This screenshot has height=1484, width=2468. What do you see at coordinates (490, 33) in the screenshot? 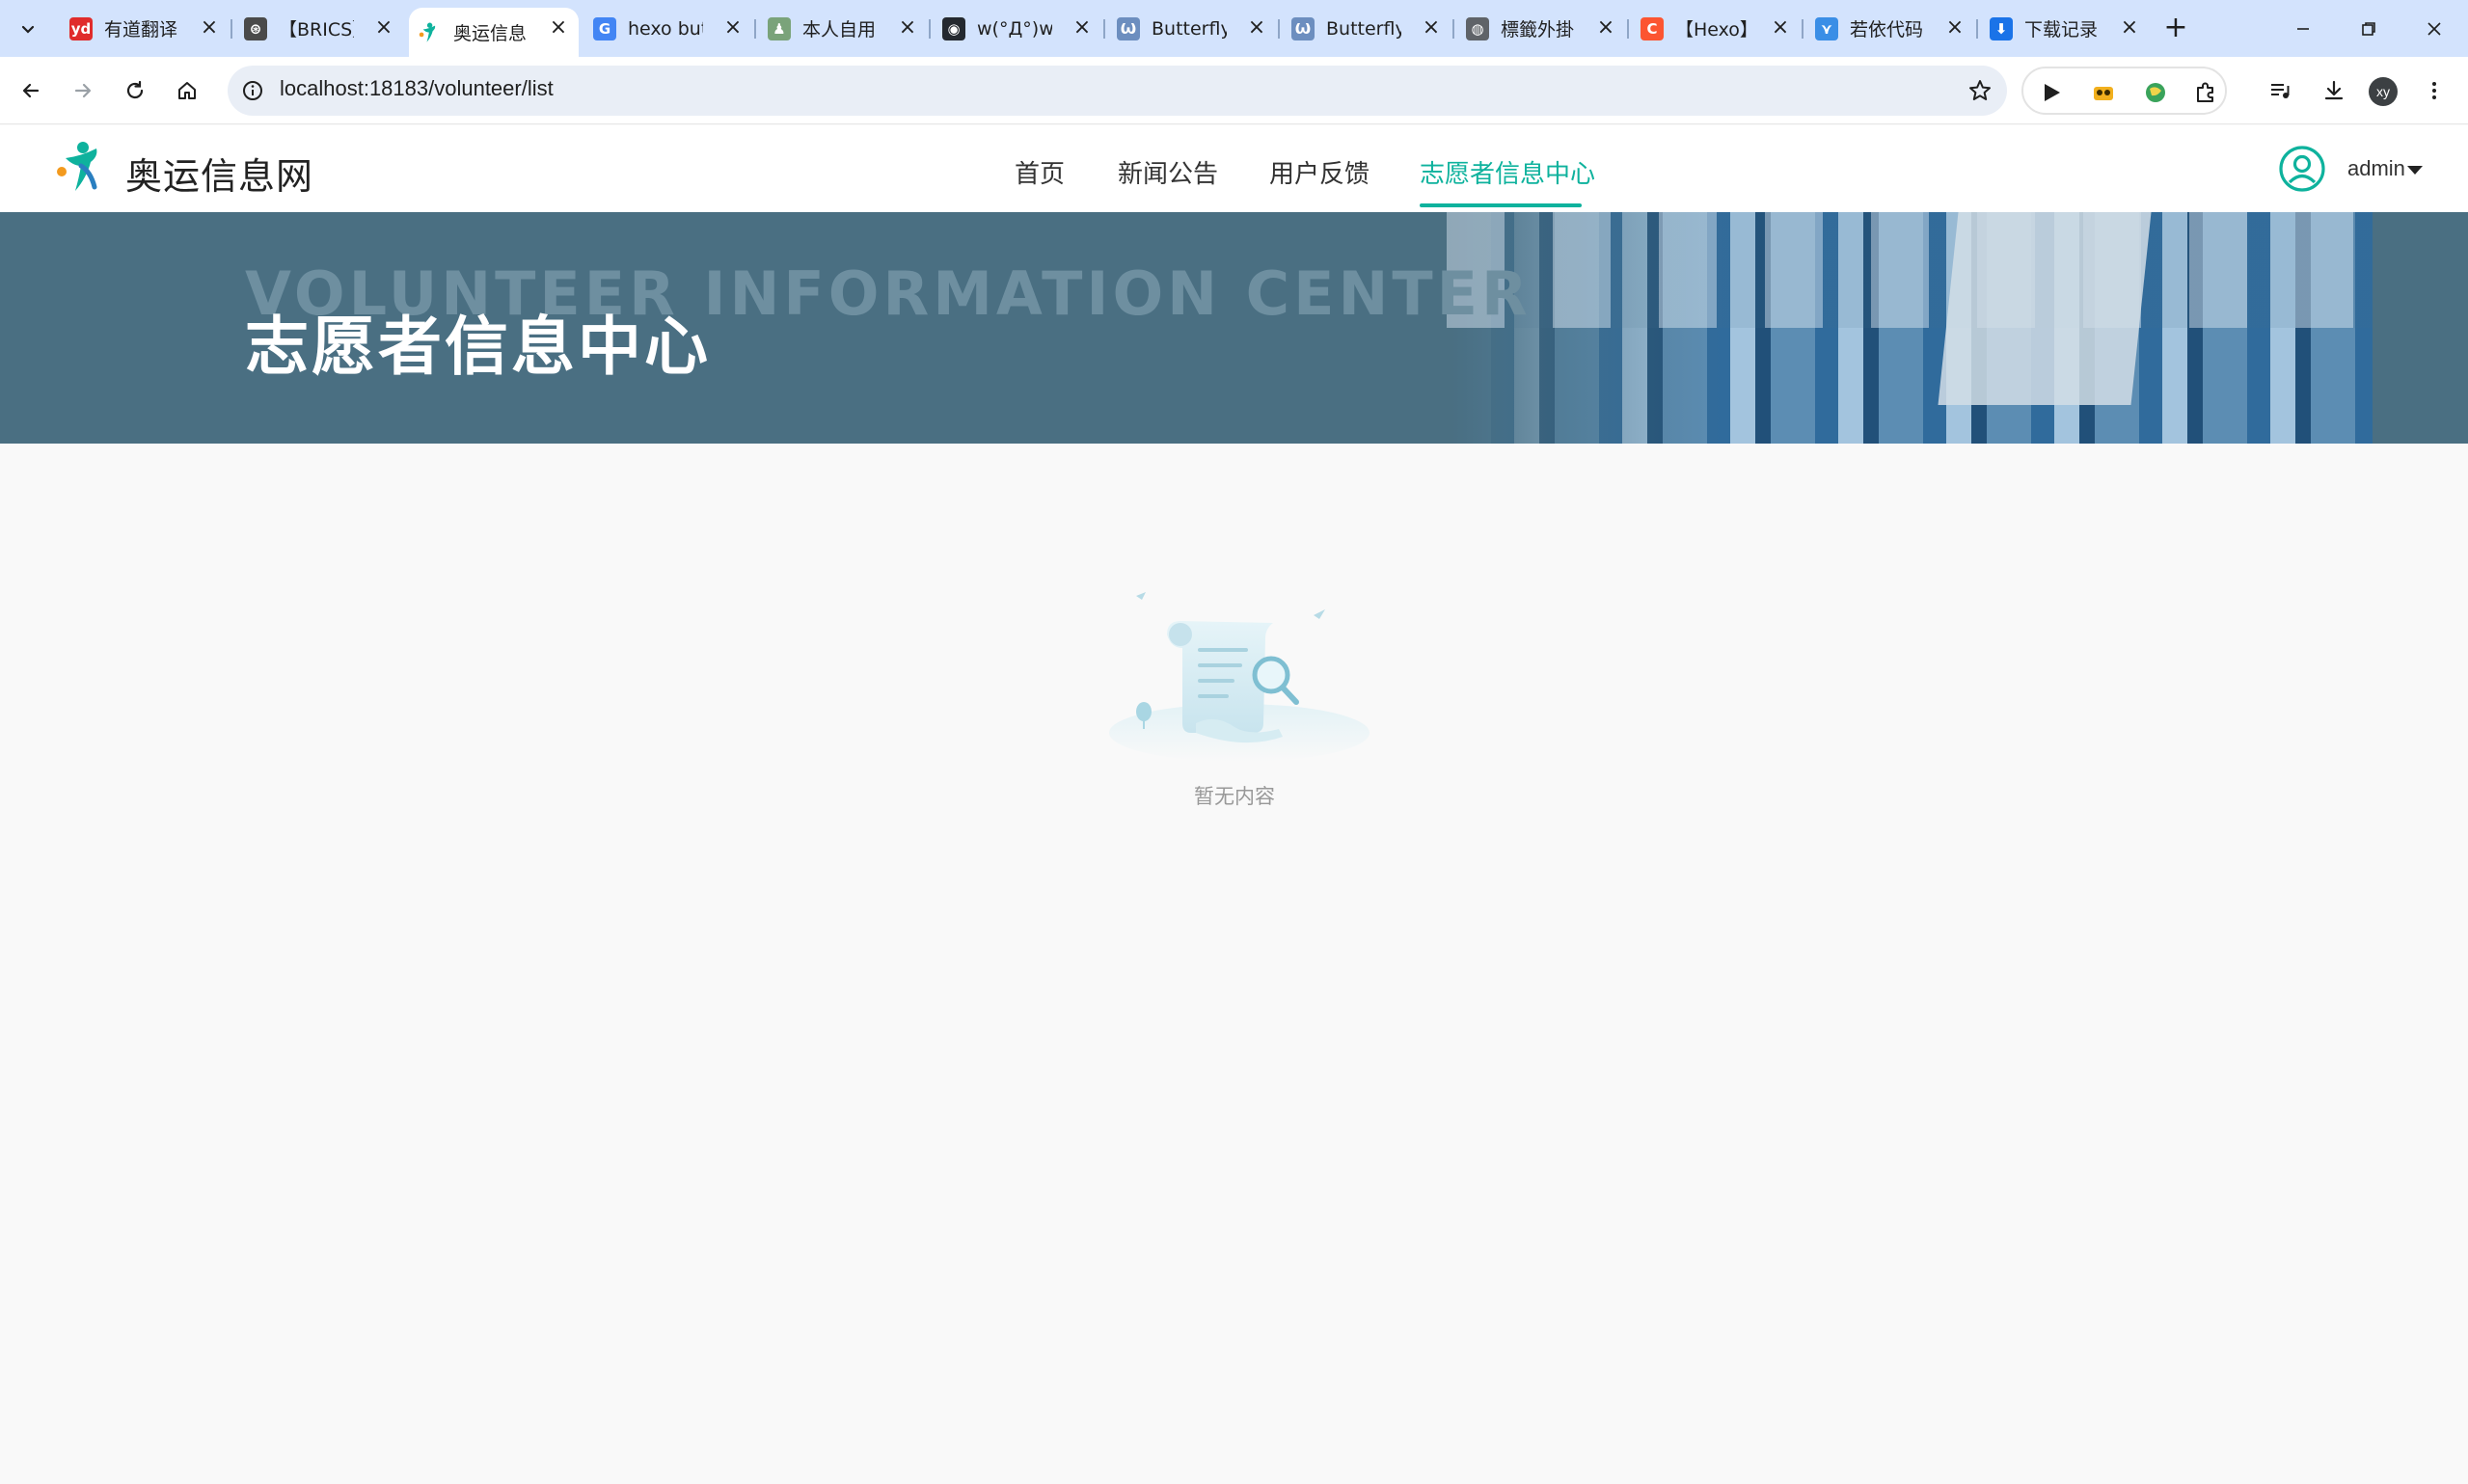
I see `tab-title: 奥运信息` at bounding box center [490, 33].